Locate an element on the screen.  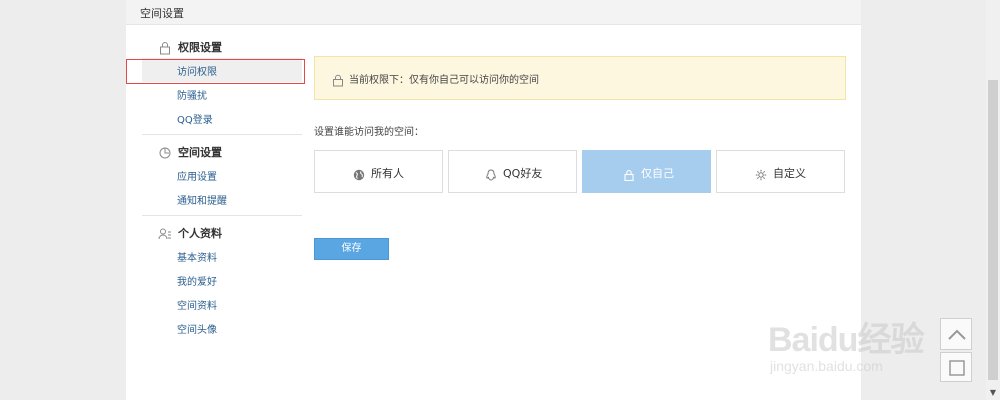
friend-icon is located at coordinates (491, 173).